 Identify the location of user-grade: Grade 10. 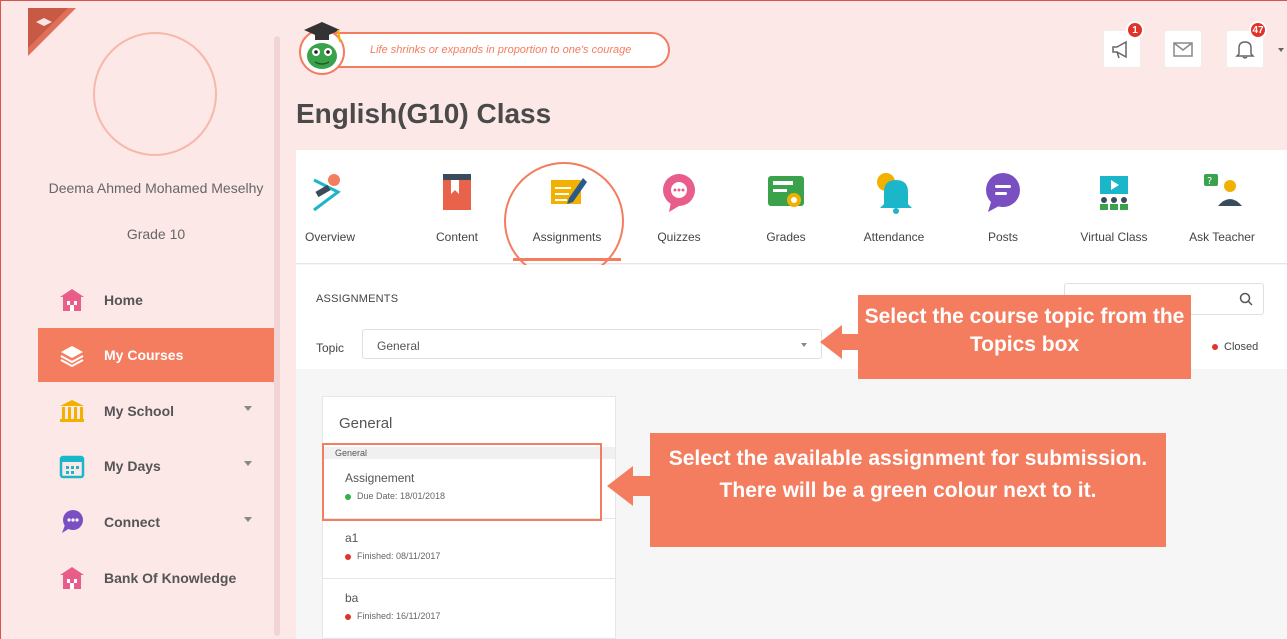
(156, 234).